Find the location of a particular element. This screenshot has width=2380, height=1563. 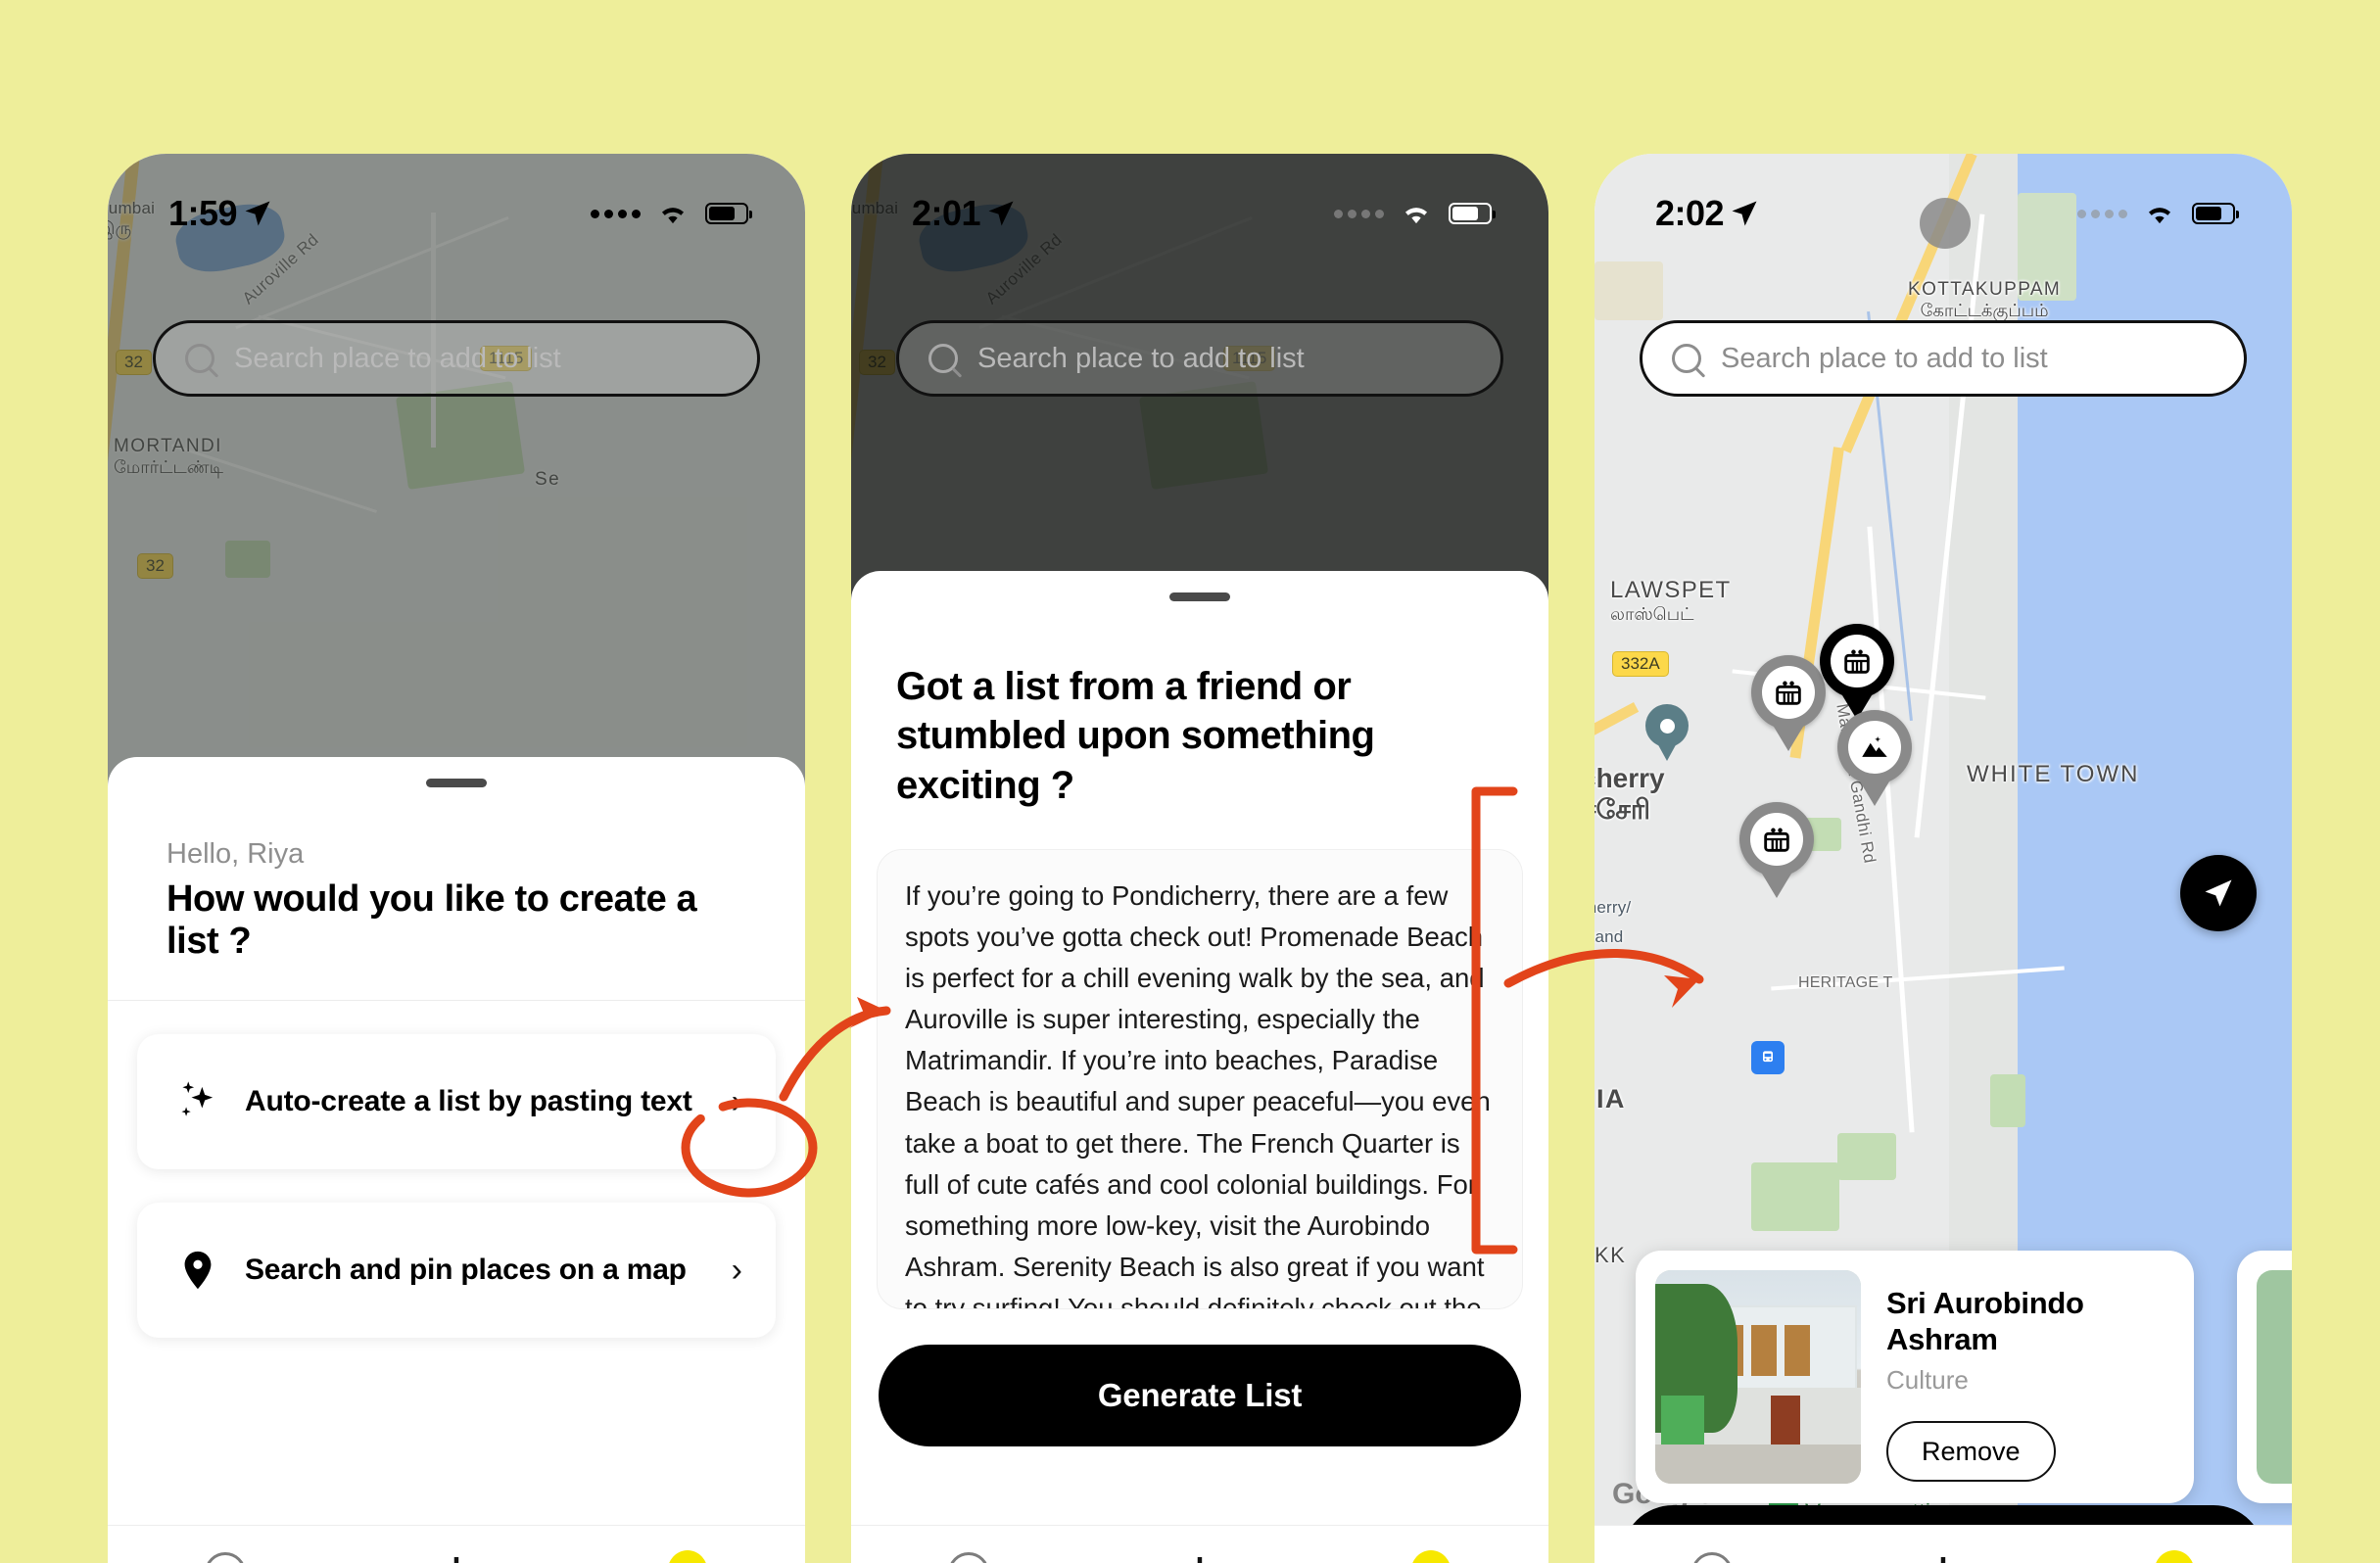

place-card-body: Sri Aurobindo Ashram Culture Remove is located at coordinates (2017, 1377).